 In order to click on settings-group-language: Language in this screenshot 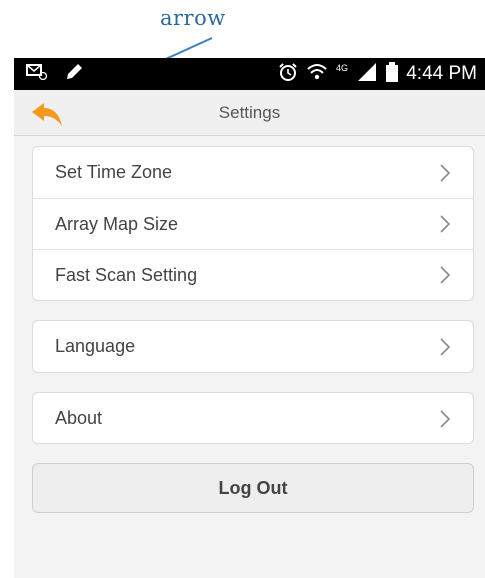, I will do `click(253, 346)`.